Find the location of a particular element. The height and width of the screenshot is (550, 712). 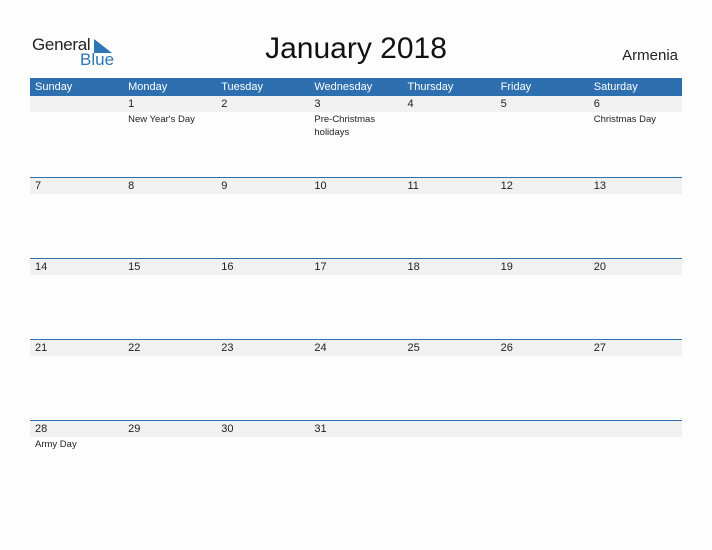

day-number: 11 is located at coordinates (413, 186).